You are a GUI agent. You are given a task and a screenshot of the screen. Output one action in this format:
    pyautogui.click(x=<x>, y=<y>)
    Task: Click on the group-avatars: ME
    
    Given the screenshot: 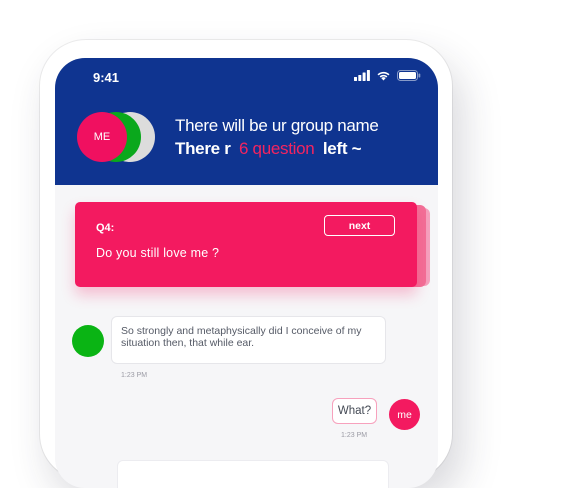 What is the action you would take?
    pyautogui.click(x=122, y=139)
    